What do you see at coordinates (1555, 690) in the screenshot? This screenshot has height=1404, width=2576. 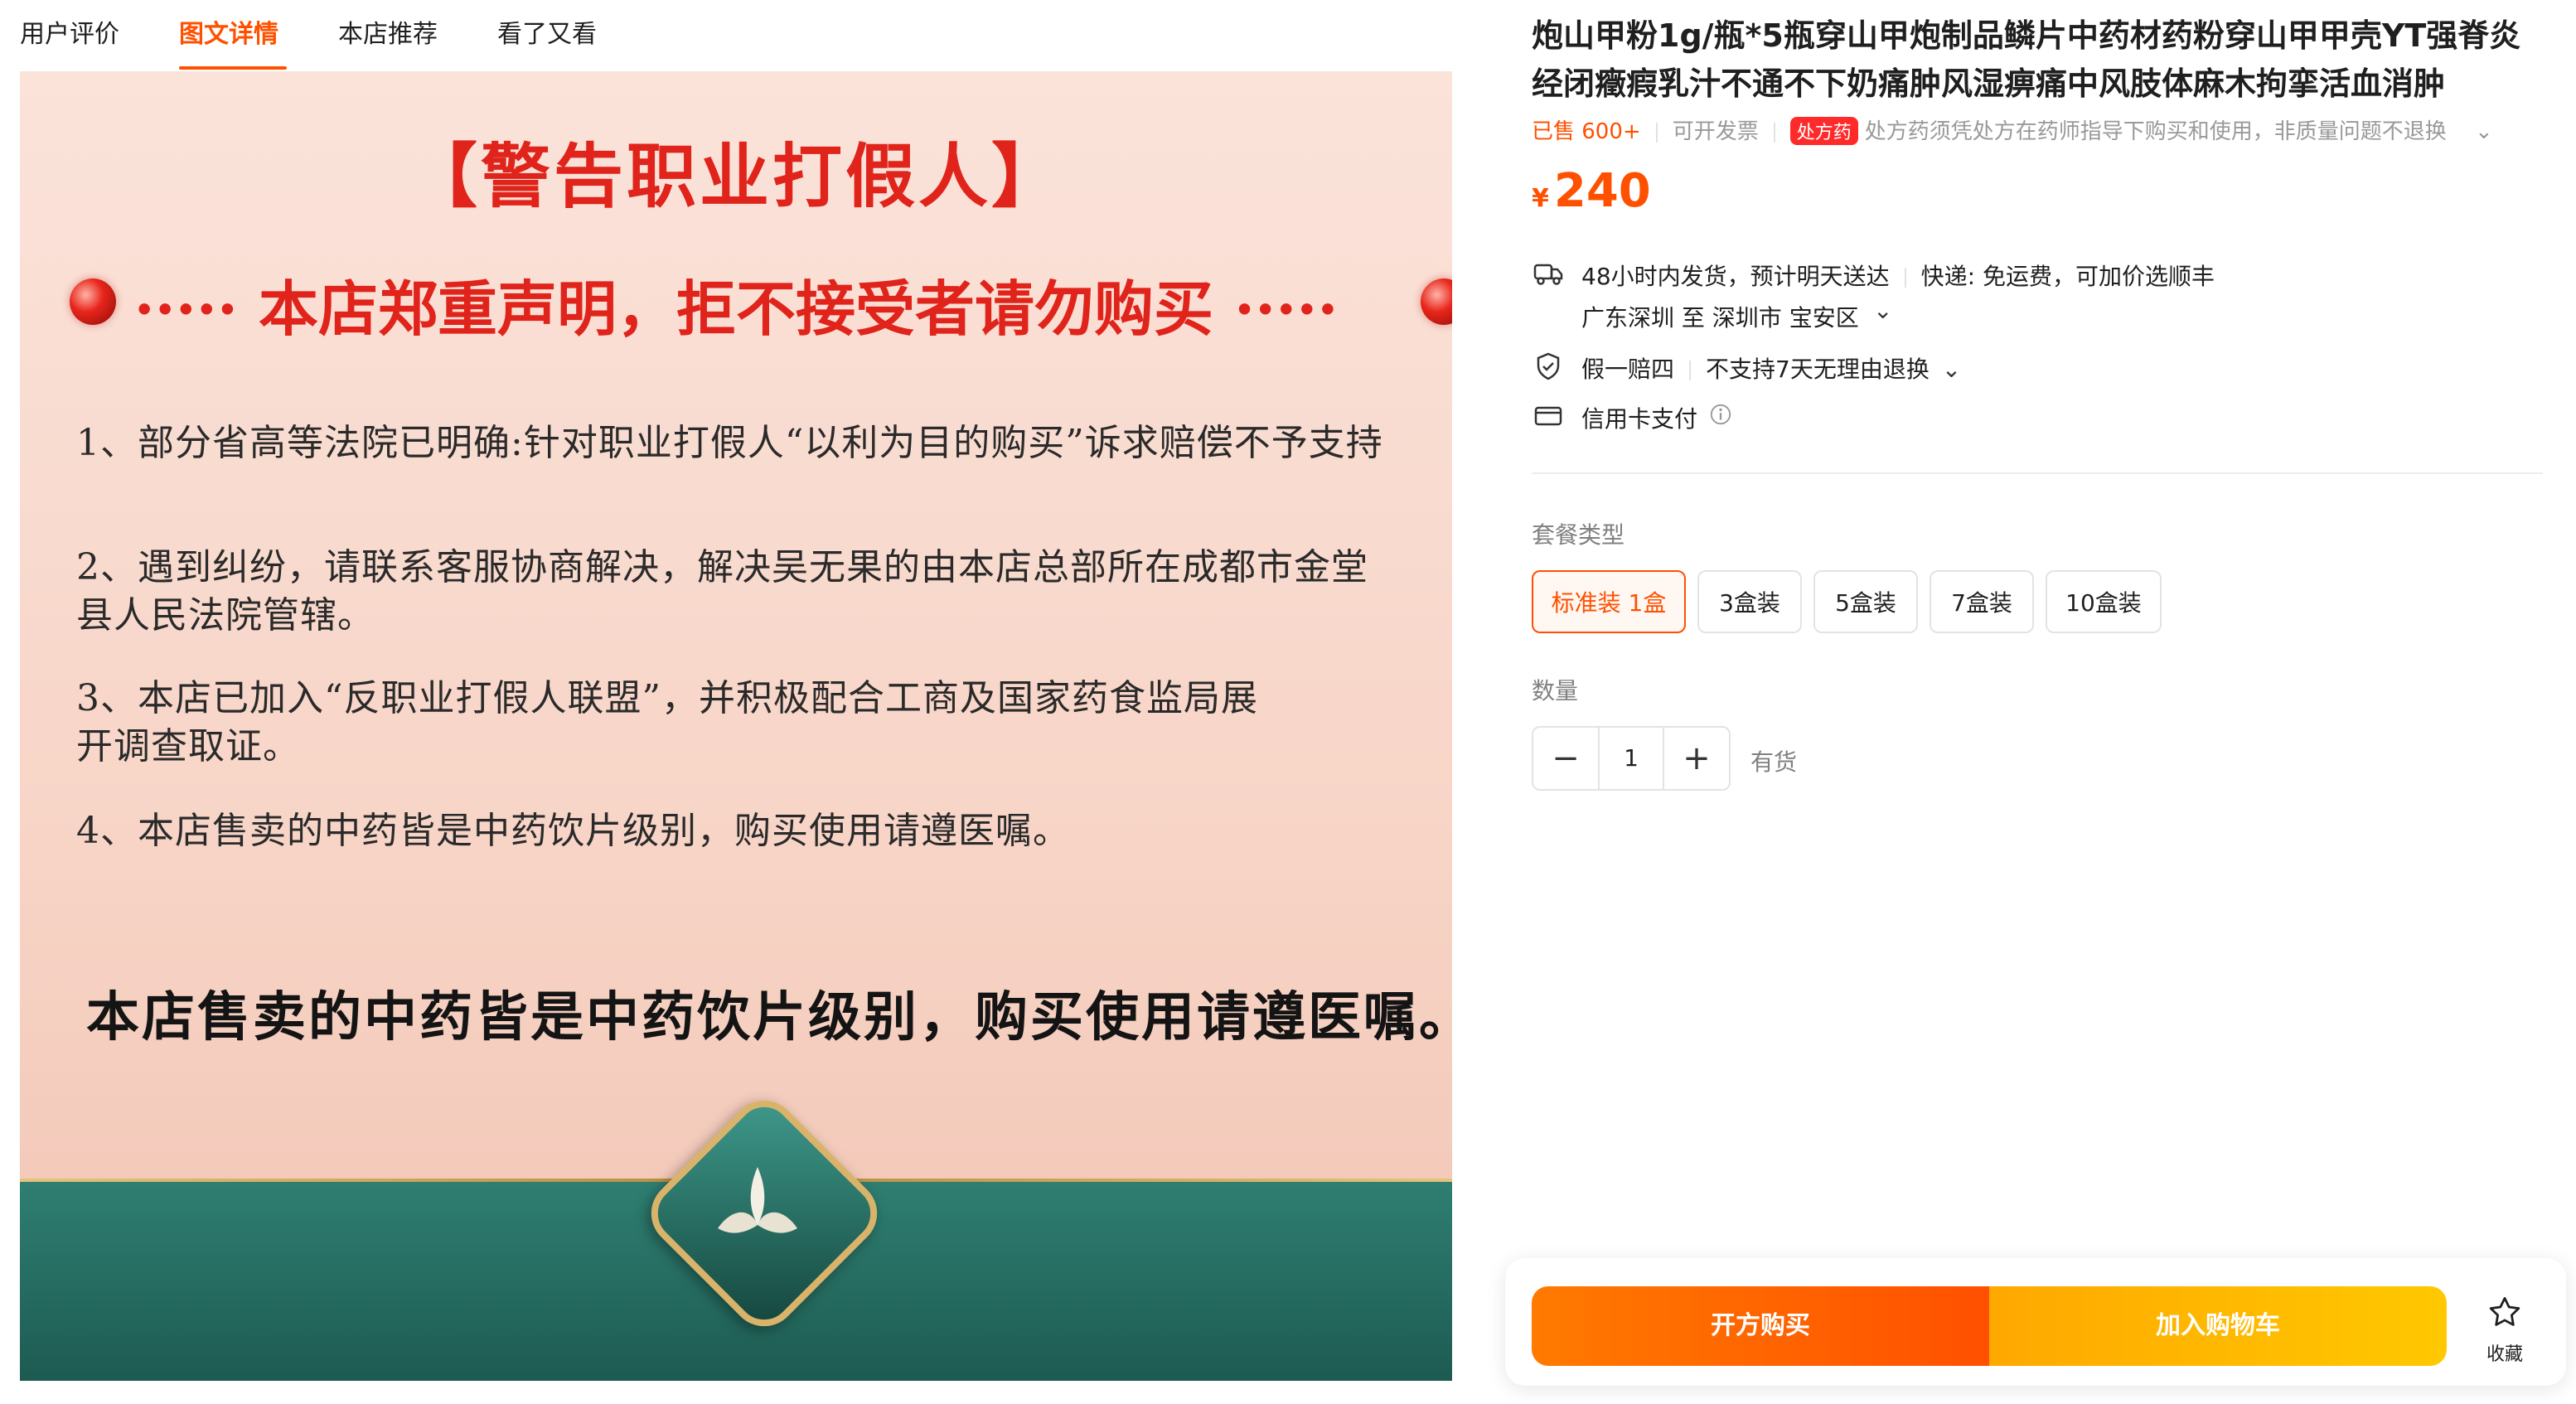 I see `quantity-label: 数量` at bounding box center [1555, 690].